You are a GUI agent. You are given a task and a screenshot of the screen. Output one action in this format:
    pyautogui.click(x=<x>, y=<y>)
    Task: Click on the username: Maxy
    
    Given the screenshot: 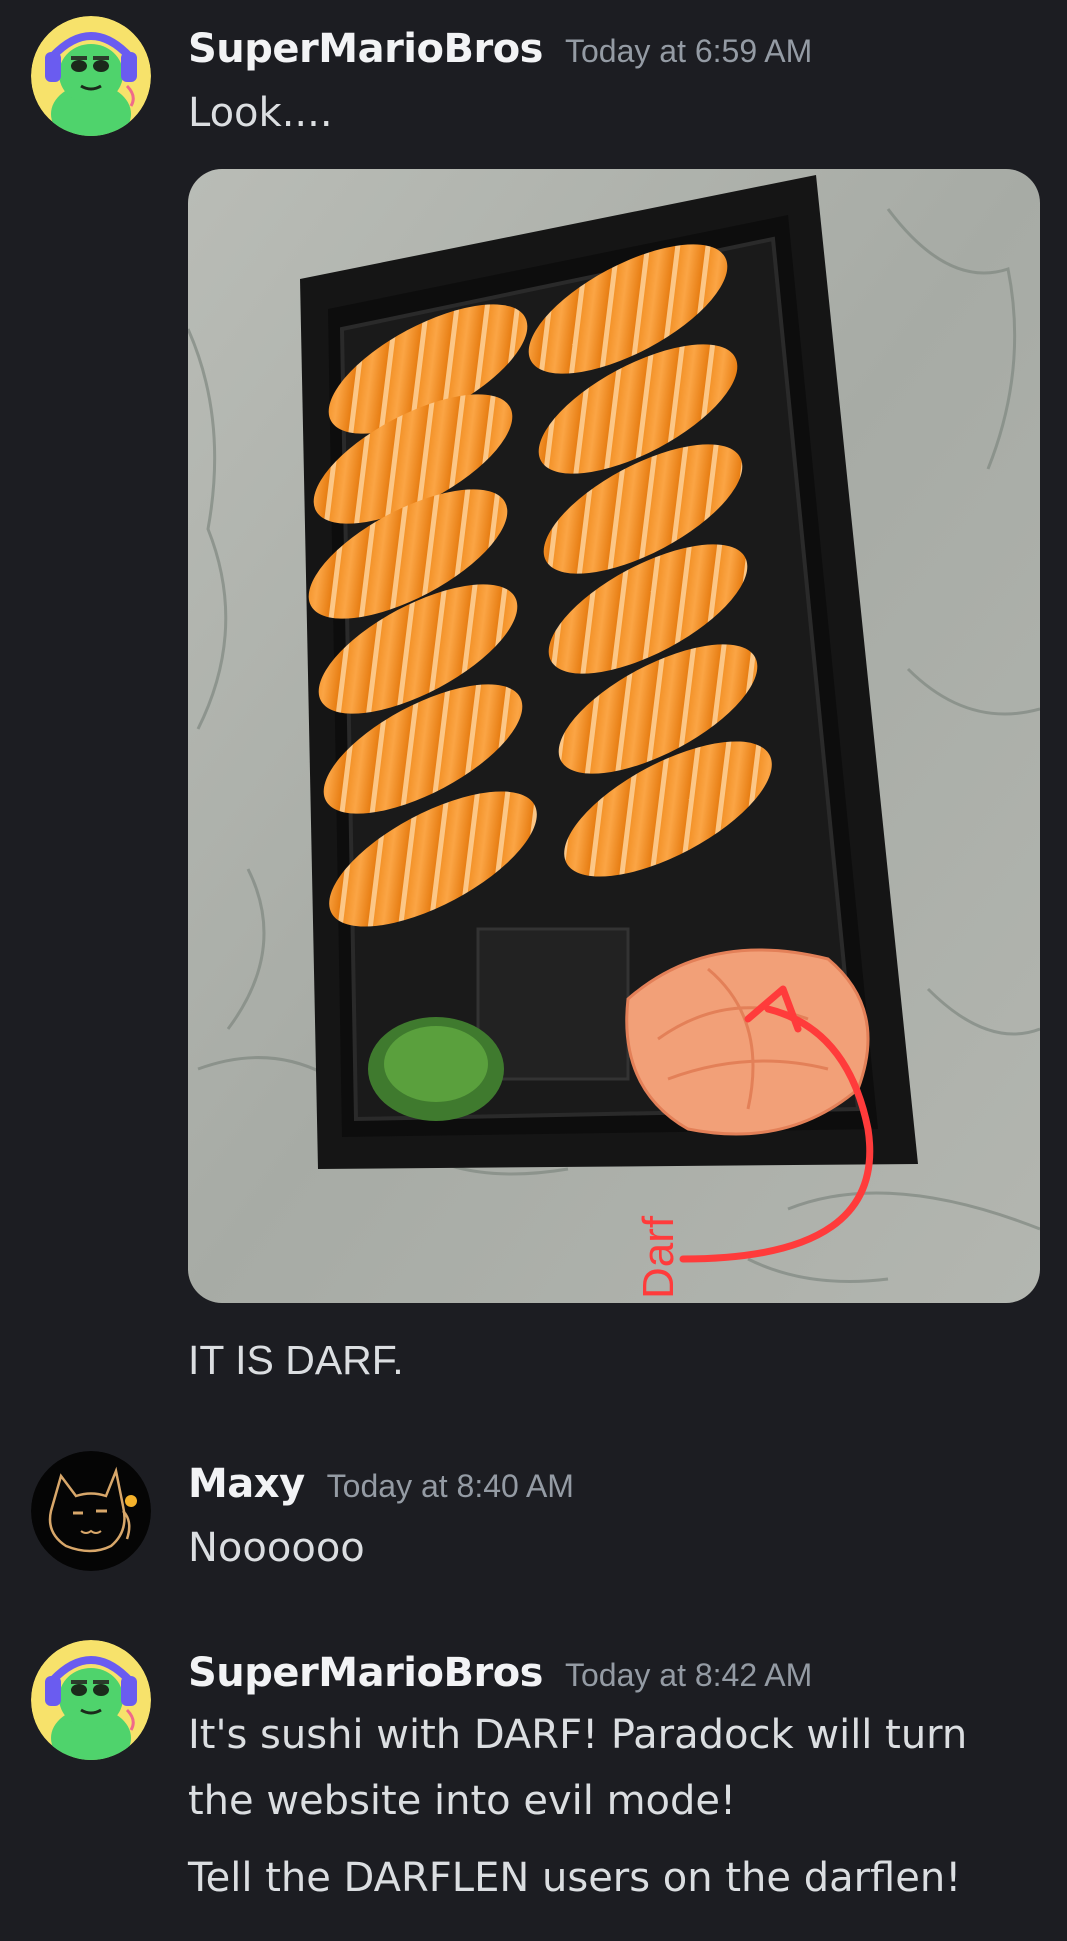 What is the action you would take?
    pyautogui.click(x=246, y=1484)
    